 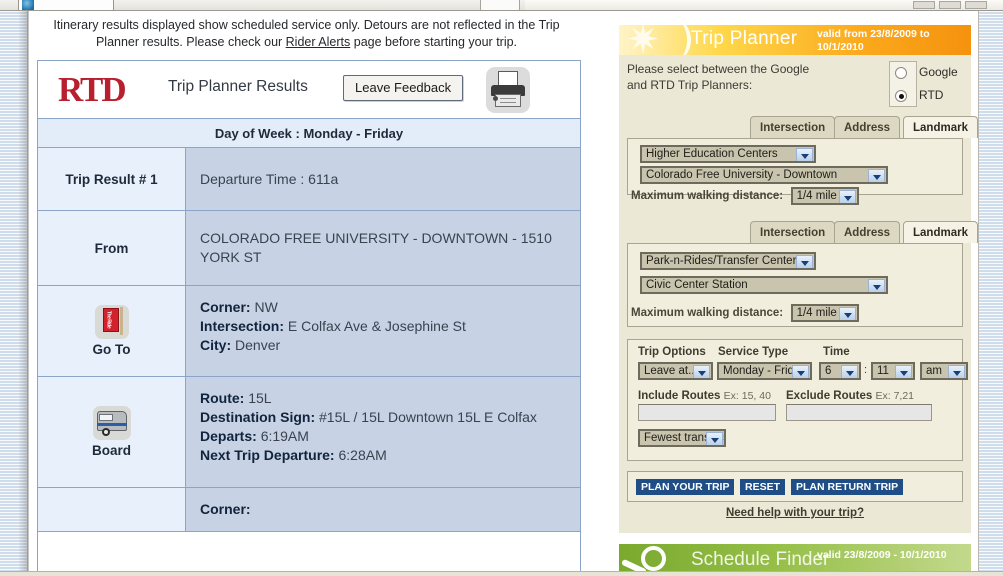 I want to click on printer-tray, so click(x=508, y=100).